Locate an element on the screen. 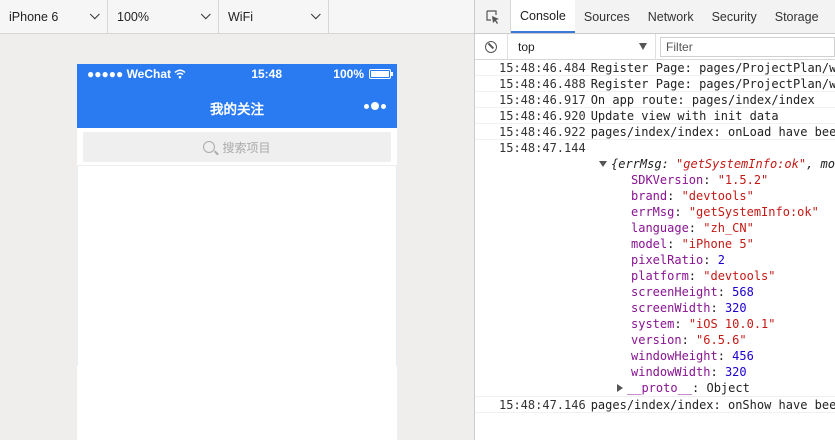 The height and width of the screenshot is (440, 835). object-prop-row: system: "iOS 10.0.1" is located at coordinates (721, 324).